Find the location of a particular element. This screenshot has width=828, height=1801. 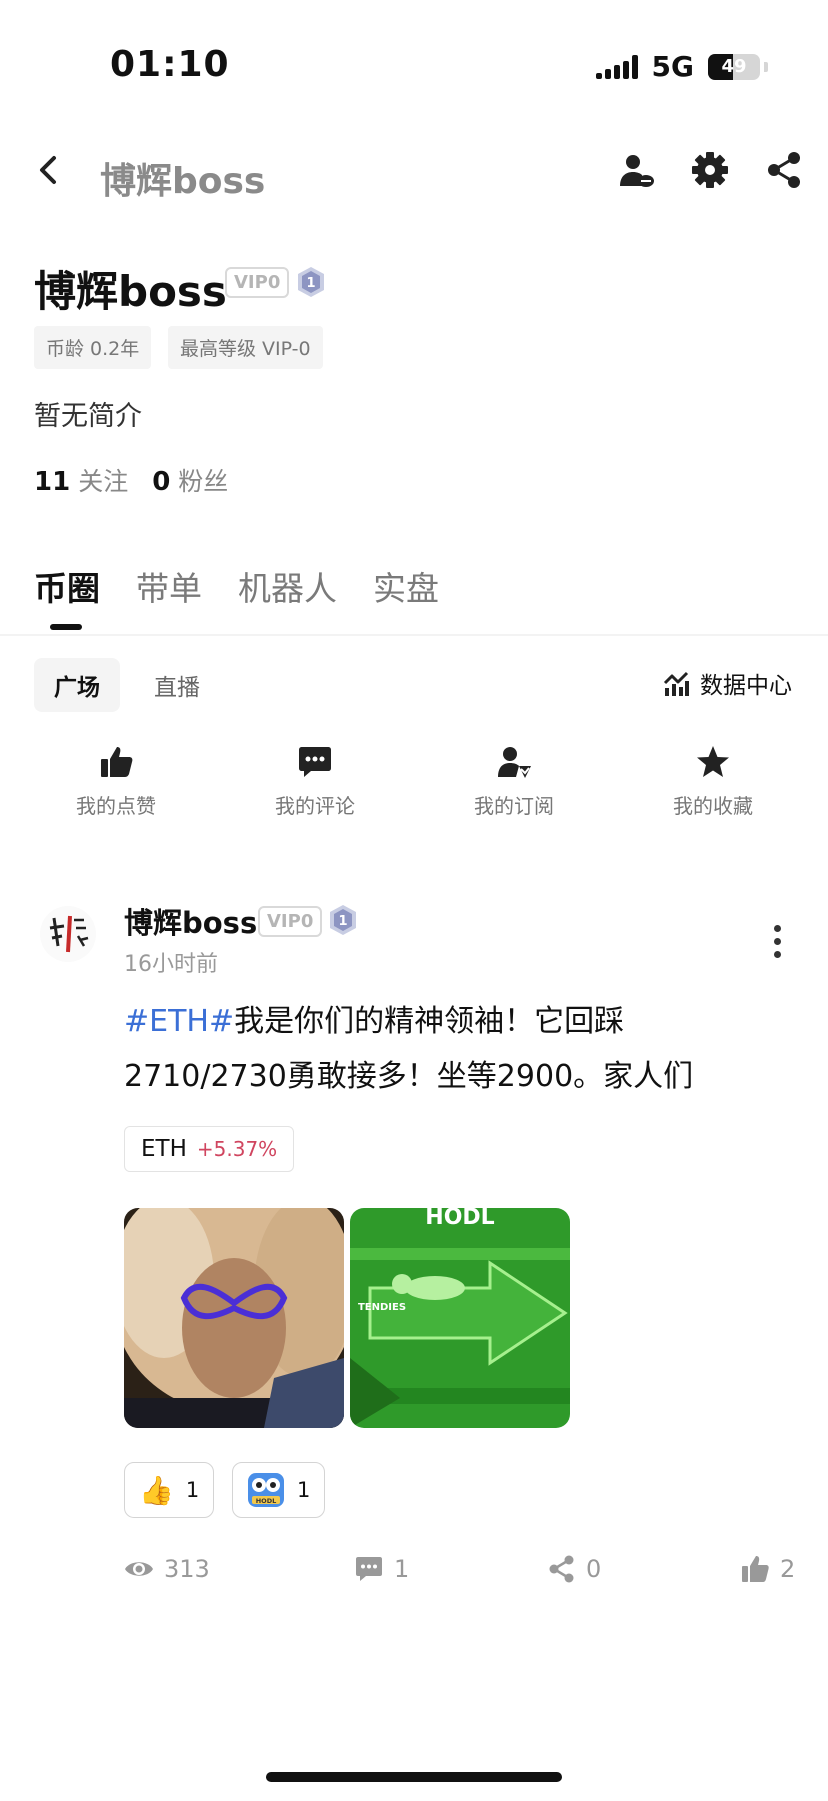

coin-chip: ETH +5.37% is located at coordinates (209, 1149).